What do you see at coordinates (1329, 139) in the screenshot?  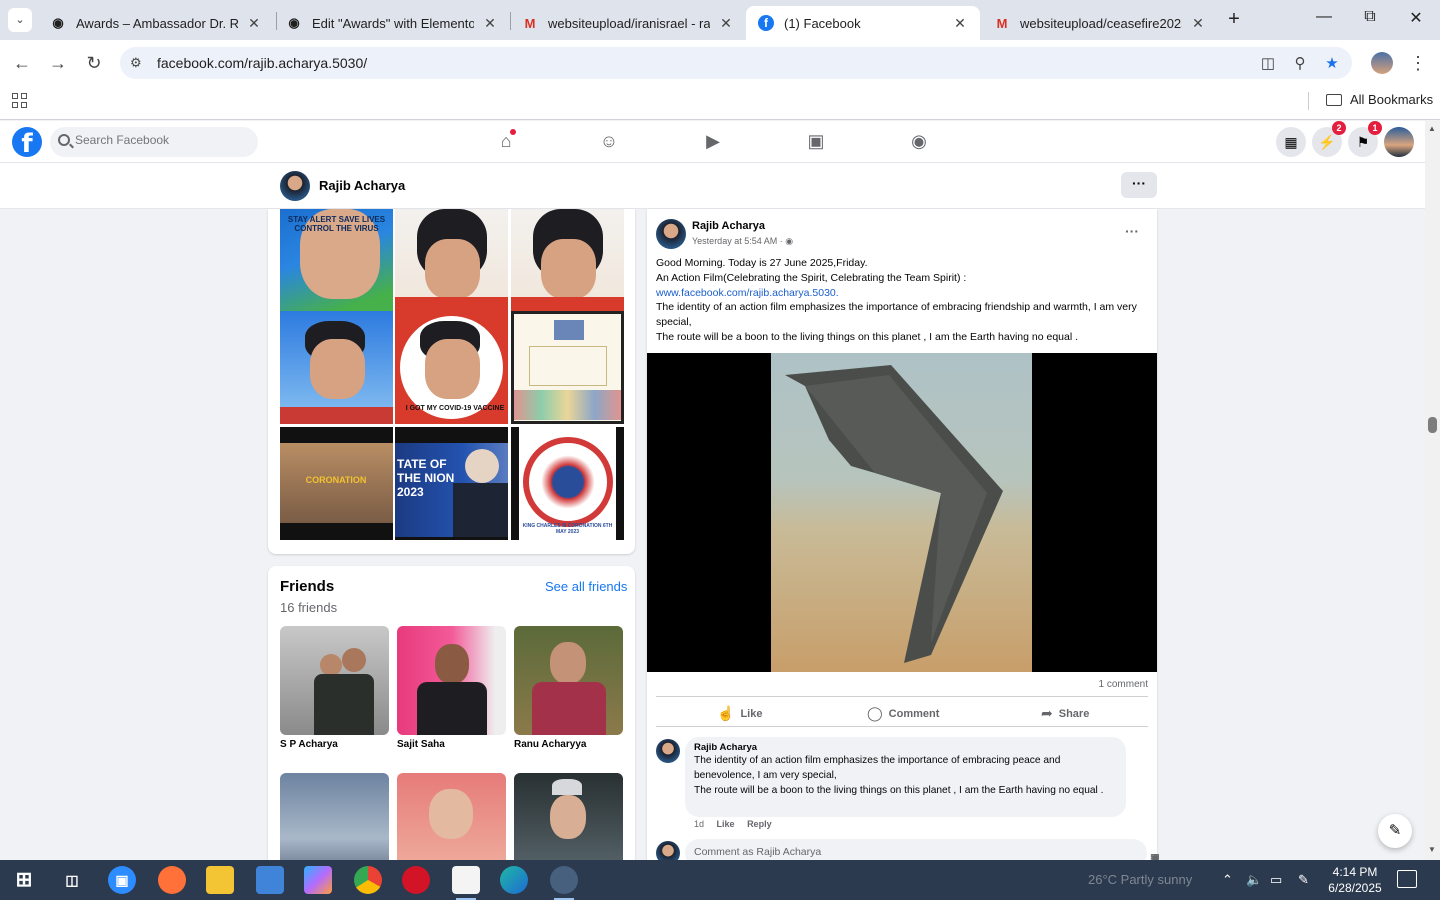 I see `messenger-button: ⚡ 2` at bounding box center [1329, 139].